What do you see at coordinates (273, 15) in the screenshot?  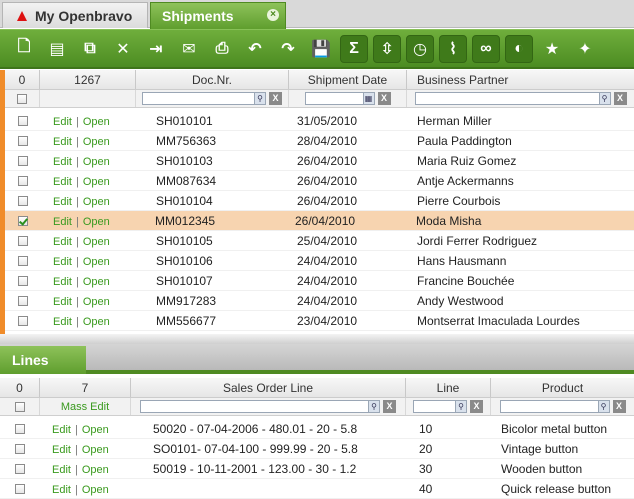 I see `close-icon: ×` at bounding box center [273, 15].